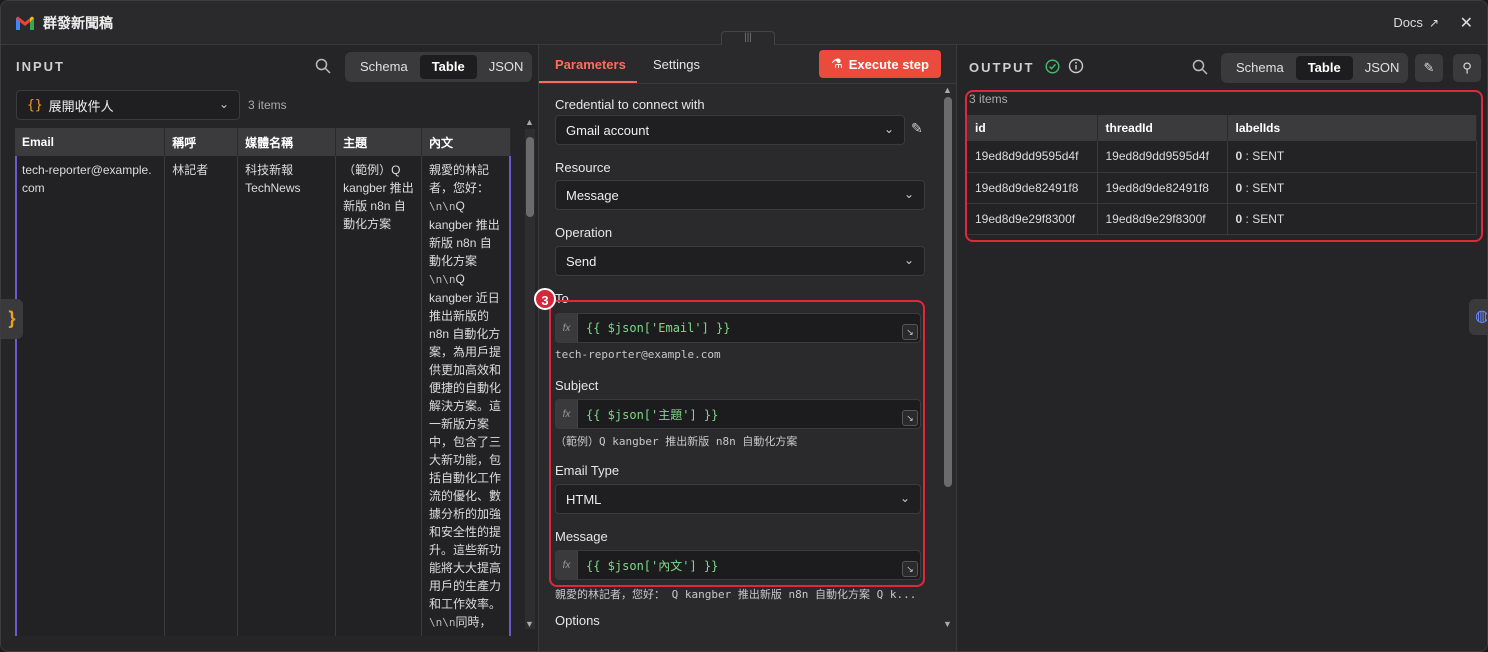 This screenshot has width=1488, height=652. I want to click on body-text: 親愛的林記者，您好：, so click(459, 179).